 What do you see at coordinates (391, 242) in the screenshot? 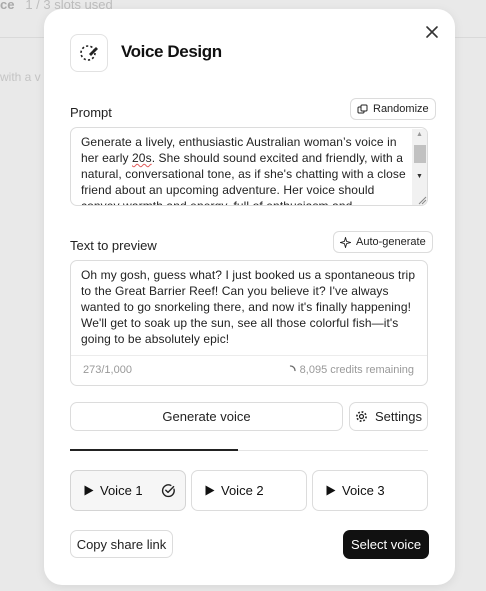
I see `auto-generate-label: Auto-generate` at bounding box center [391, 242].